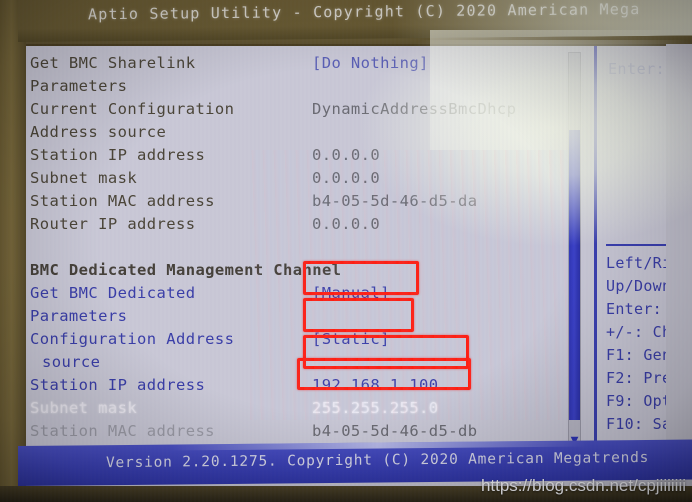 The width and height of the screenshot is (692, 502). I want to click on setting-value: [Do Nothing], so click(370, 63).